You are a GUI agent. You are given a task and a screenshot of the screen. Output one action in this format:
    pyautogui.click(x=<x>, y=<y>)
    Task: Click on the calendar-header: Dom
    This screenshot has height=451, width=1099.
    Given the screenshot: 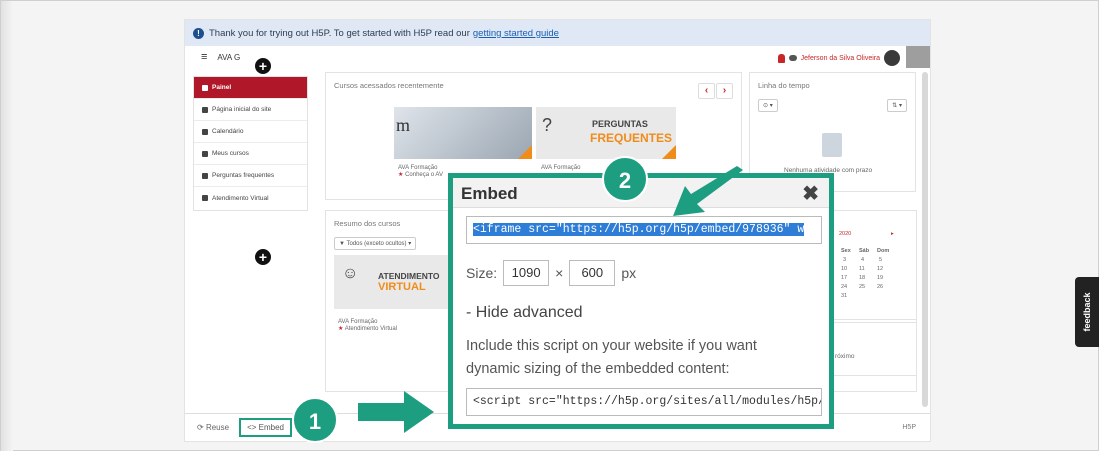 What is the action you would take?
    pyautogui.click(x=883, y=251)
    